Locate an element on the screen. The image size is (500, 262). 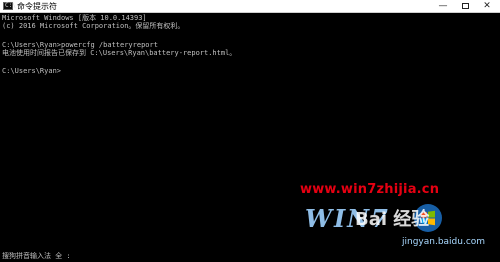
baidu-jingyan-logo: Bai 经验 is located at coordinates (392, 219).